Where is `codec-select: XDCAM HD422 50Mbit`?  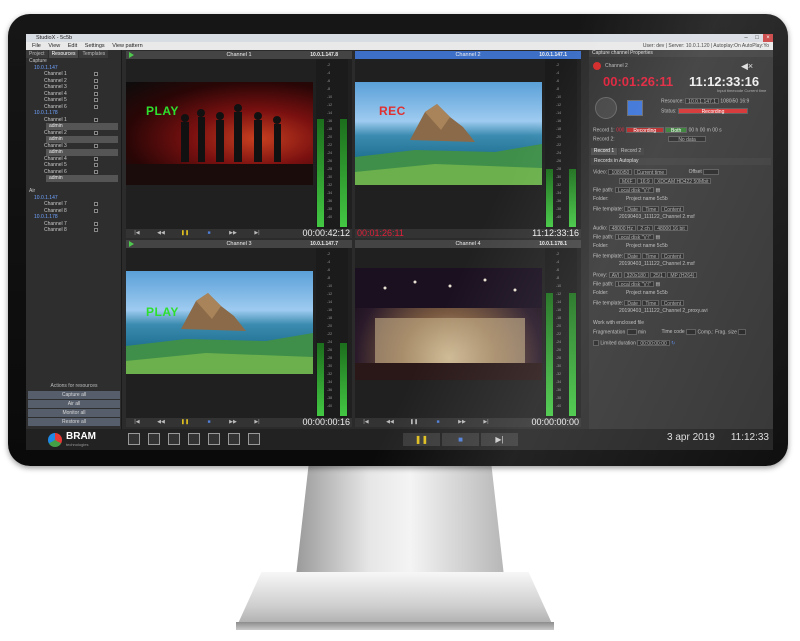
codec-select: XDCAM HD422 50Mbit is located at coordinates (683, 181).